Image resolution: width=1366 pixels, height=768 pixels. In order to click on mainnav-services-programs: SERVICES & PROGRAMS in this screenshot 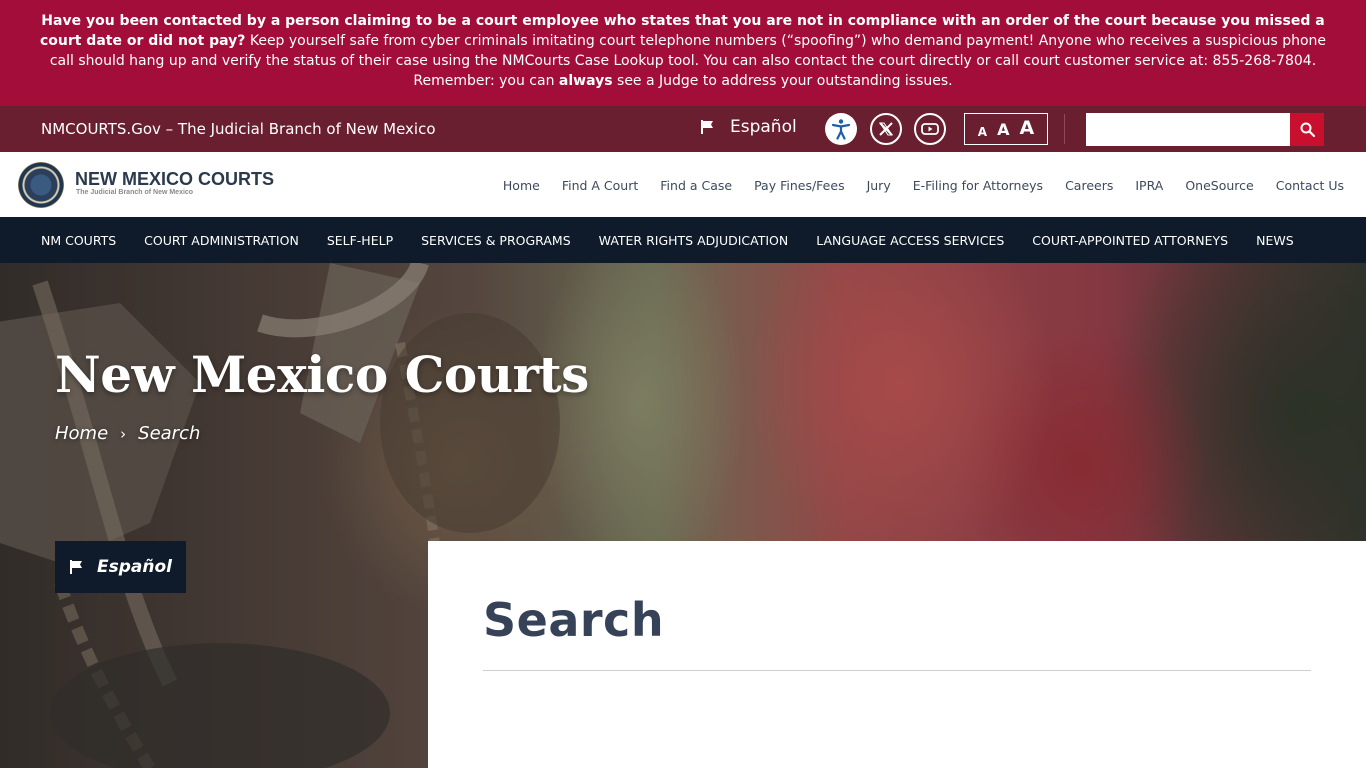, I will do `click(496, 240)`.